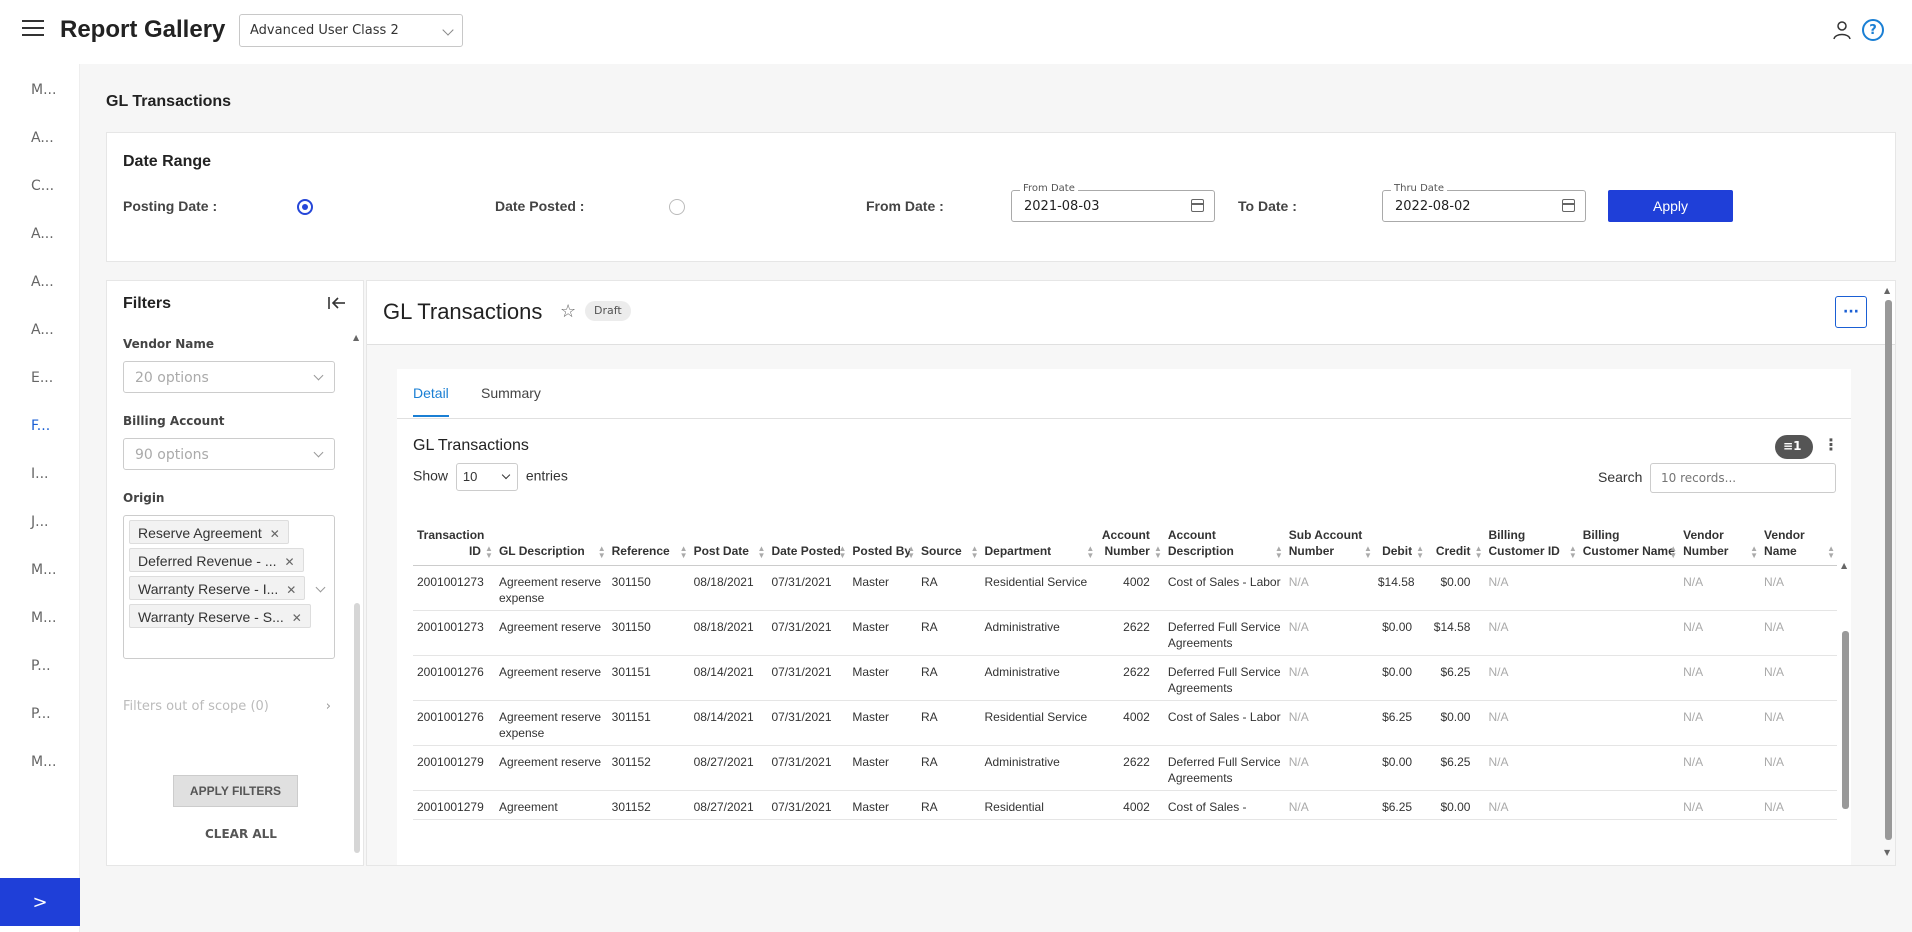  Describe the element at coordinates (235, 791) in the screenshot. I see `apply-filters-button: APPLY FILTERS` at that location.